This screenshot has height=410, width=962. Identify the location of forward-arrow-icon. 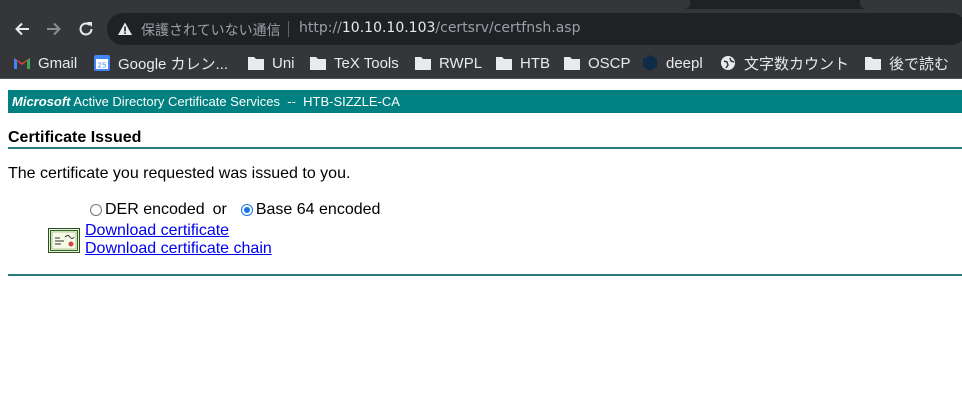
(54, 29).